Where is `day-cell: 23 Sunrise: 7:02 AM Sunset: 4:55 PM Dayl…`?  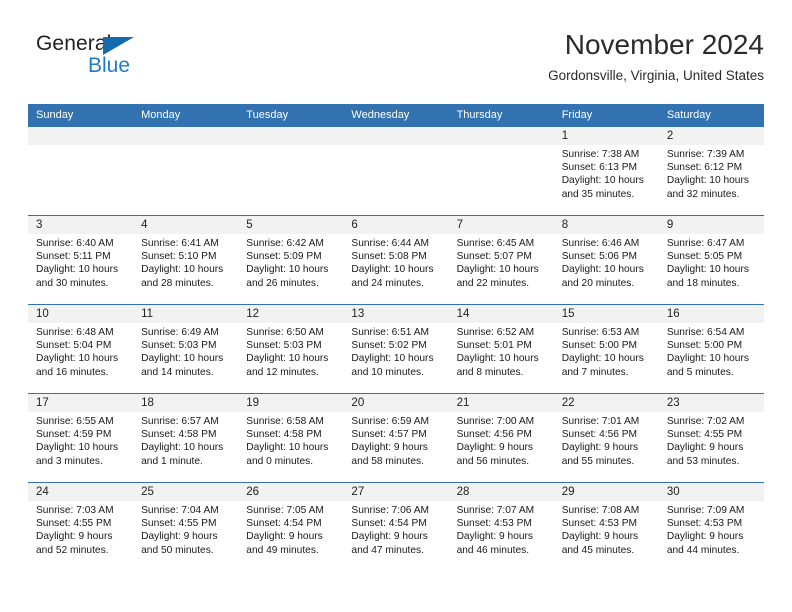 day-cell: 23 Sunrise: 7:02 AM Sunset: 4:55 PM Dayl… is located at coordinates (711, 438).